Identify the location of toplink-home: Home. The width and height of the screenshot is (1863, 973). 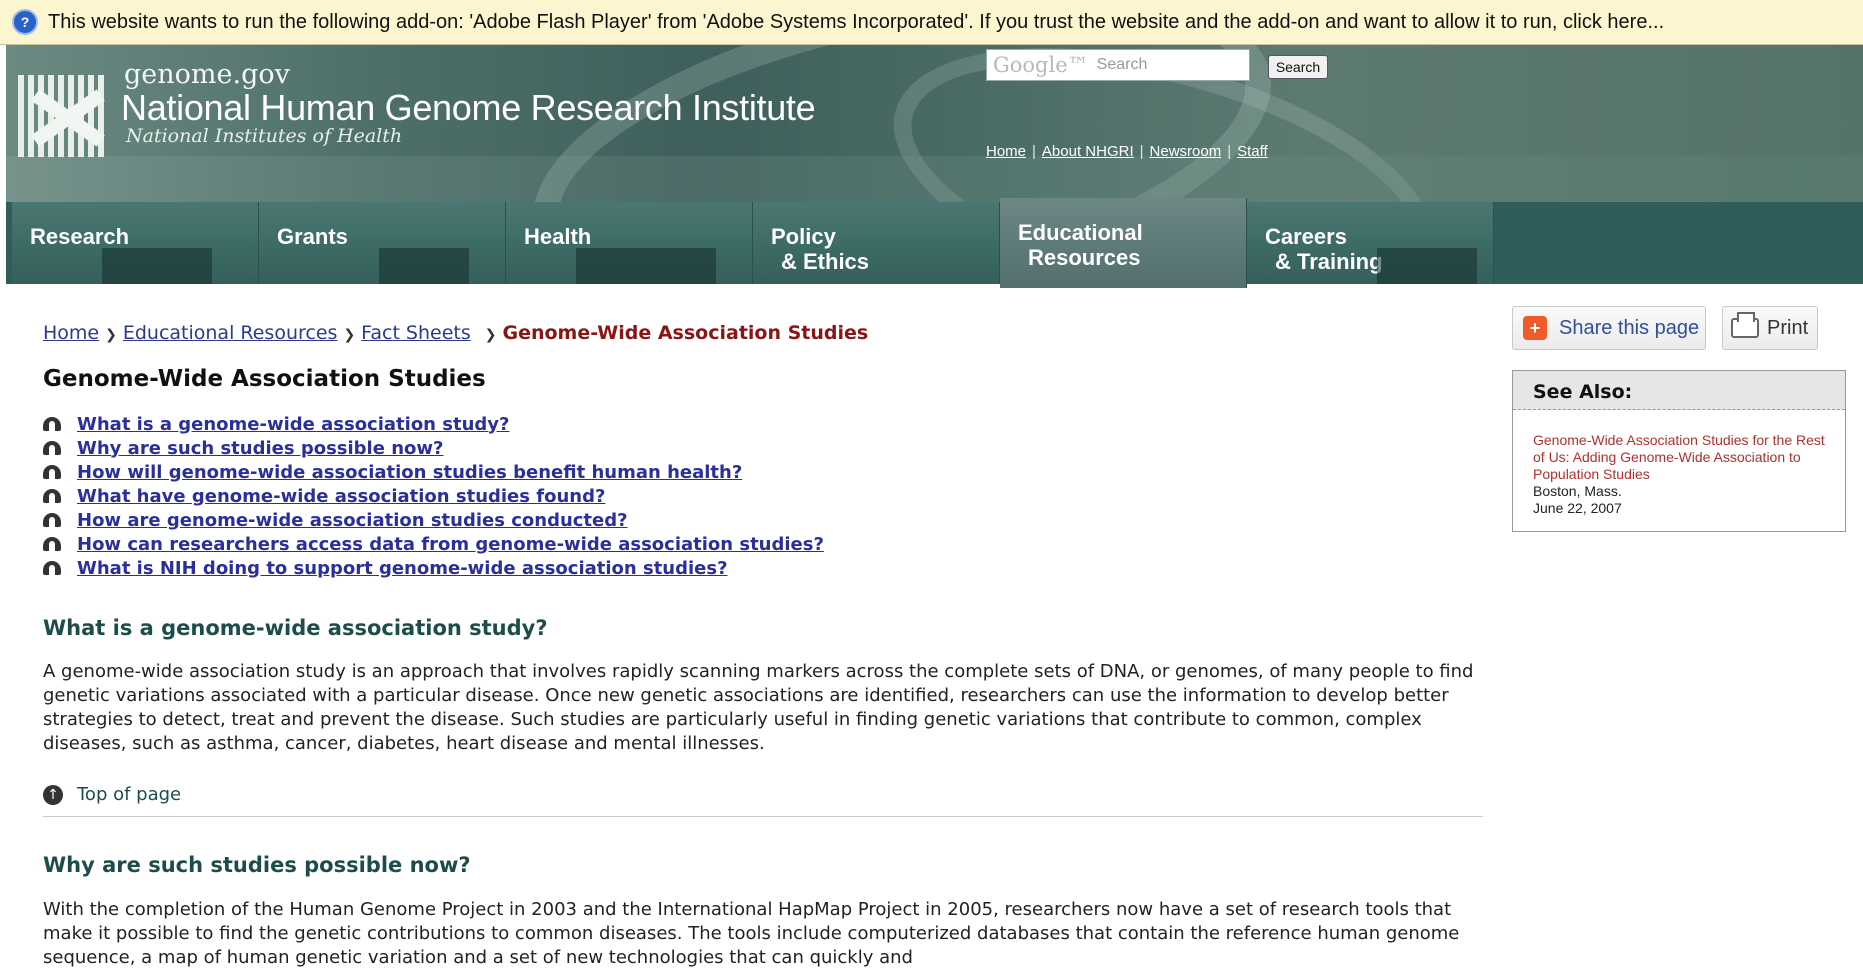
(1006, 151).